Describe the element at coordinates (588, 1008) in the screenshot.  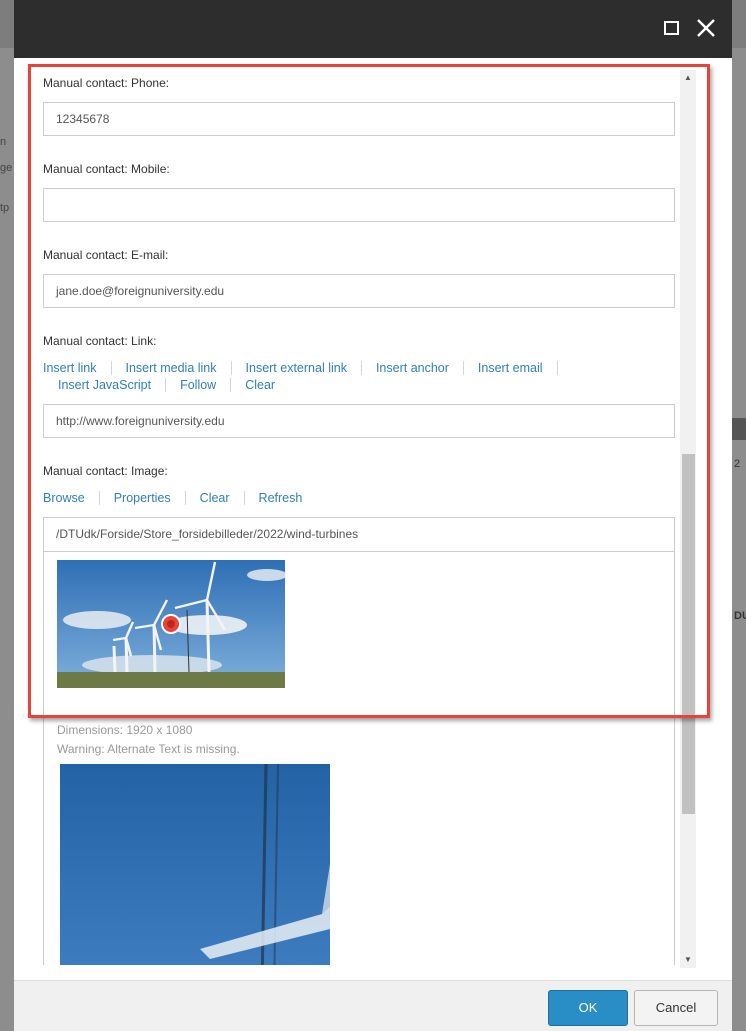
I see `ok-button: OK` at that location.